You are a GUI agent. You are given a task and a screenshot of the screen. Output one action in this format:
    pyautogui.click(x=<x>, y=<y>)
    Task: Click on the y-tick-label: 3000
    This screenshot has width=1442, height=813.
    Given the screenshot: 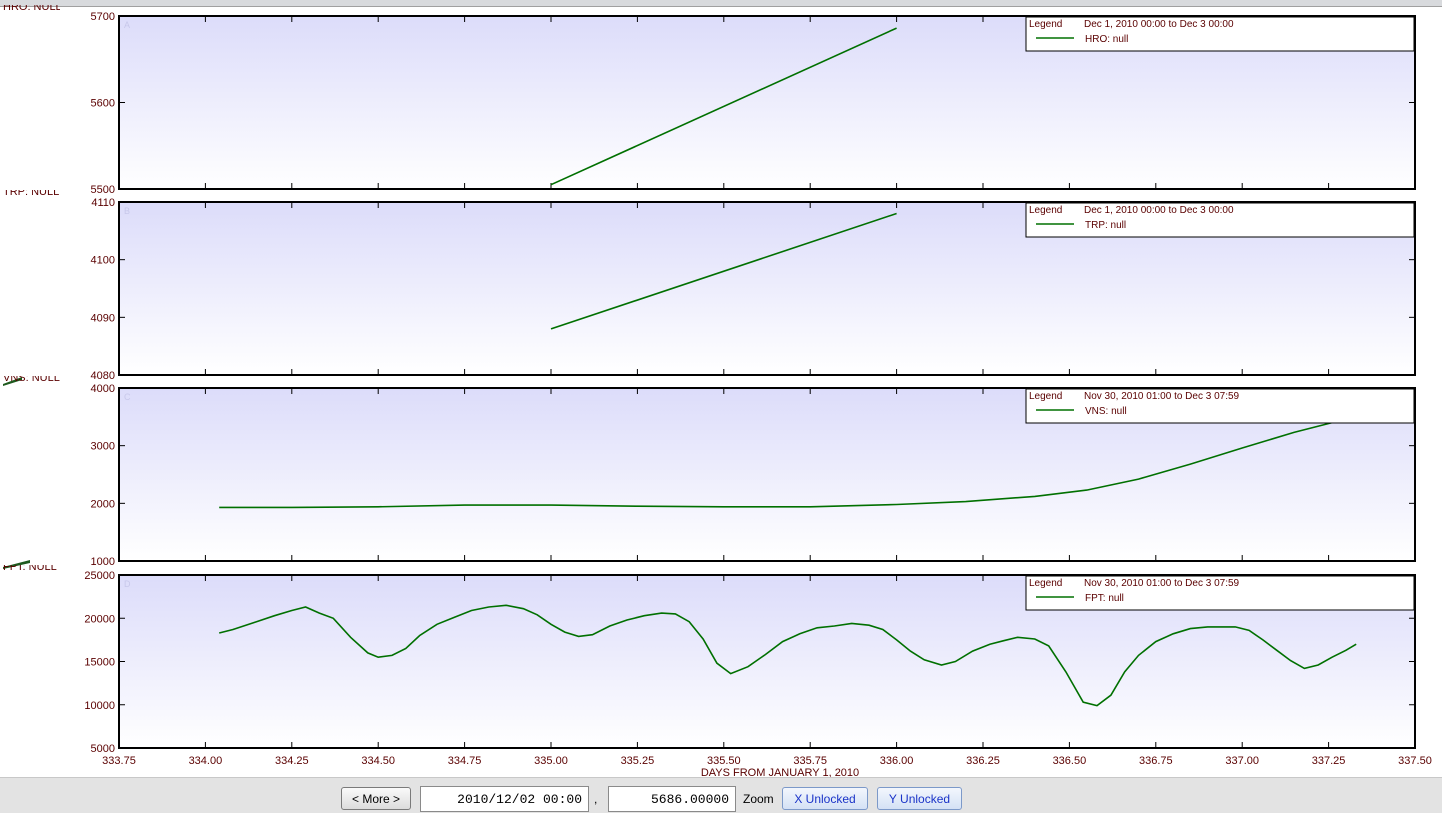 What is the action you would take?
    pyautogui.click(x=103, y=447)
    